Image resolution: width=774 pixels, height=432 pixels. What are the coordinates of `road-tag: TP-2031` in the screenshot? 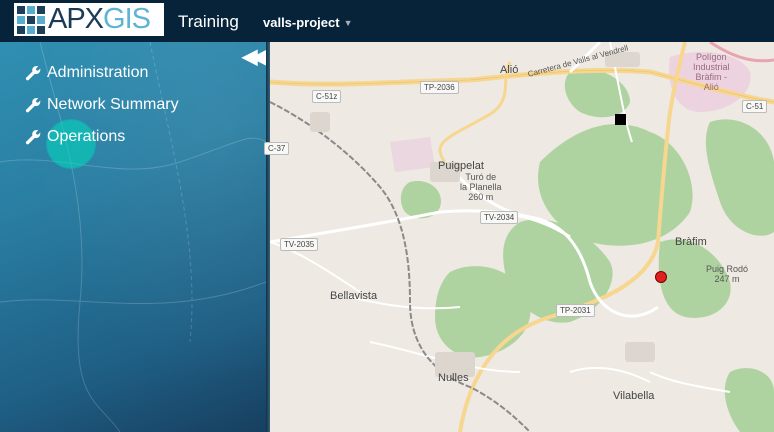 It's located at (575, 310).